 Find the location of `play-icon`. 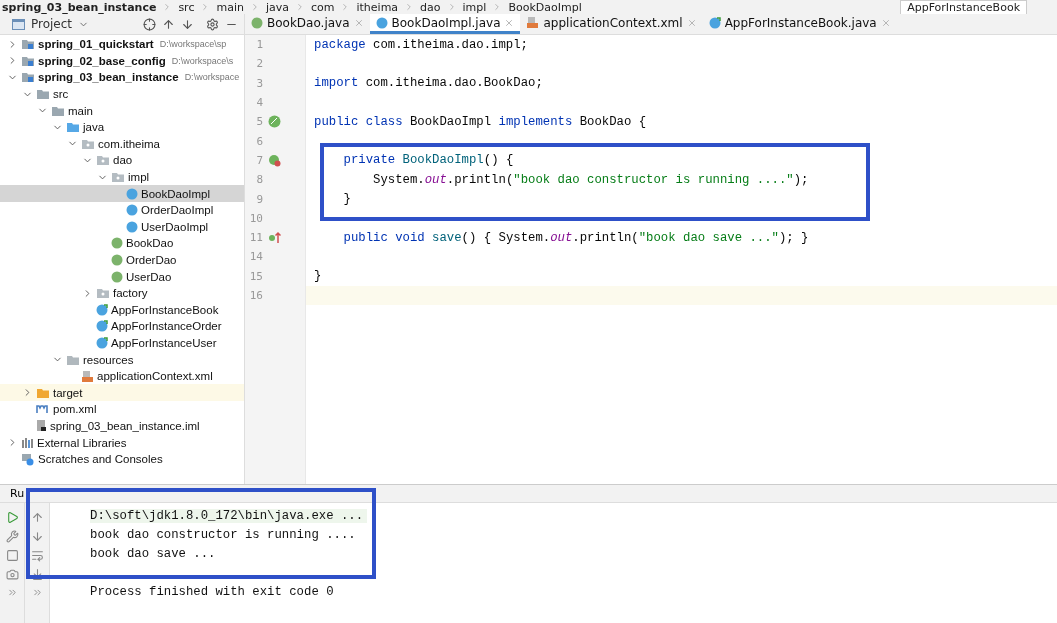

play-icon is located at coordinates (12, 517).